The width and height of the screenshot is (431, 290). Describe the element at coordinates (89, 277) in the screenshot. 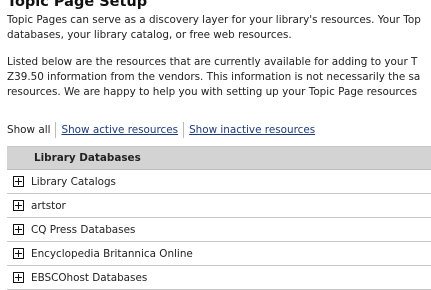

I see `resource-row-label: EBSCOhost Databases` at that location.